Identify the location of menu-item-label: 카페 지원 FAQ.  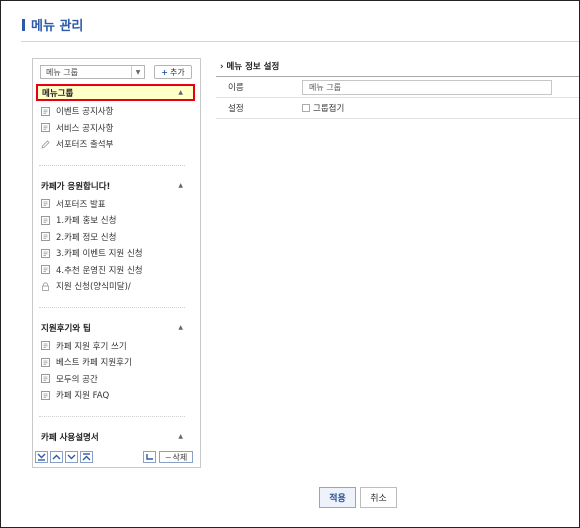
(83, 396).